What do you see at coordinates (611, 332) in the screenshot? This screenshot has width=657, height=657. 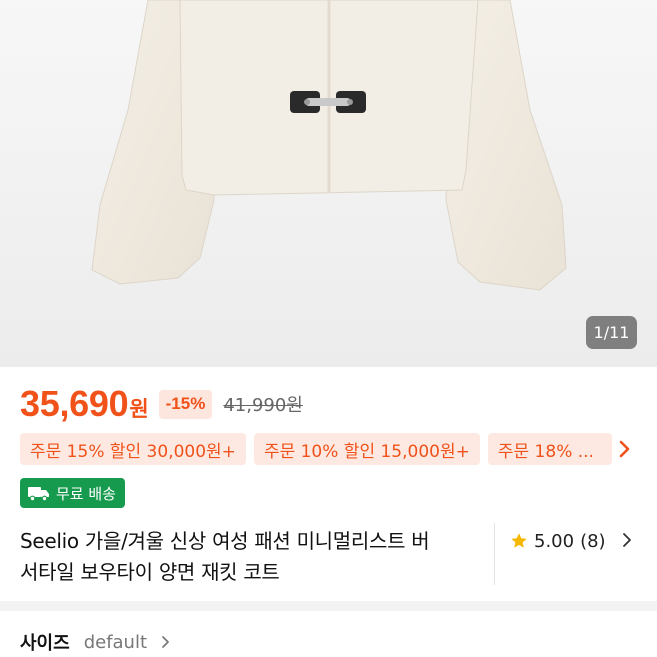 I see `image-counter: 1/11` at bounding box center [611, 332].